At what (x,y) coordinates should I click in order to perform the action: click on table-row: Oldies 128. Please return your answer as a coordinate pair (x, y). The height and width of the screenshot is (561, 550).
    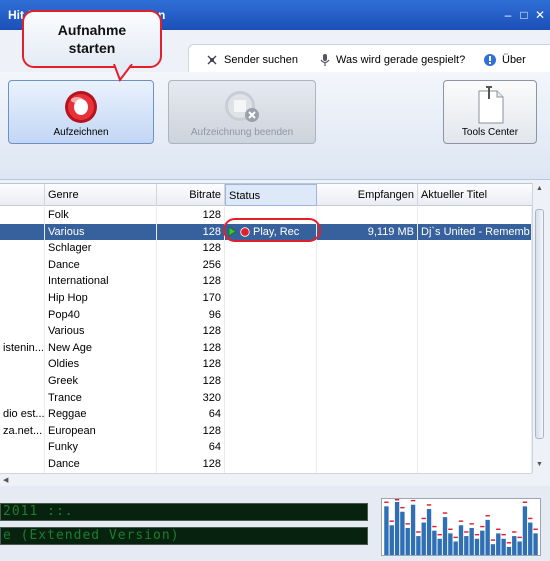
    Looking at the image, I should click on (266, 364).